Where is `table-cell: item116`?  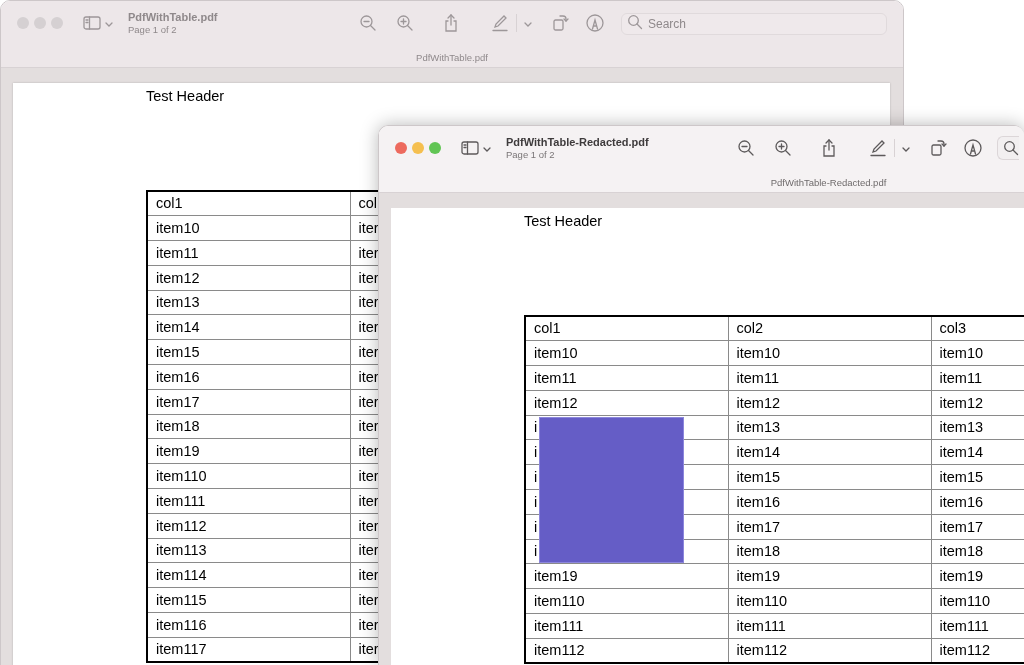
table-cell: item116 is located at coordinates (248, 625).